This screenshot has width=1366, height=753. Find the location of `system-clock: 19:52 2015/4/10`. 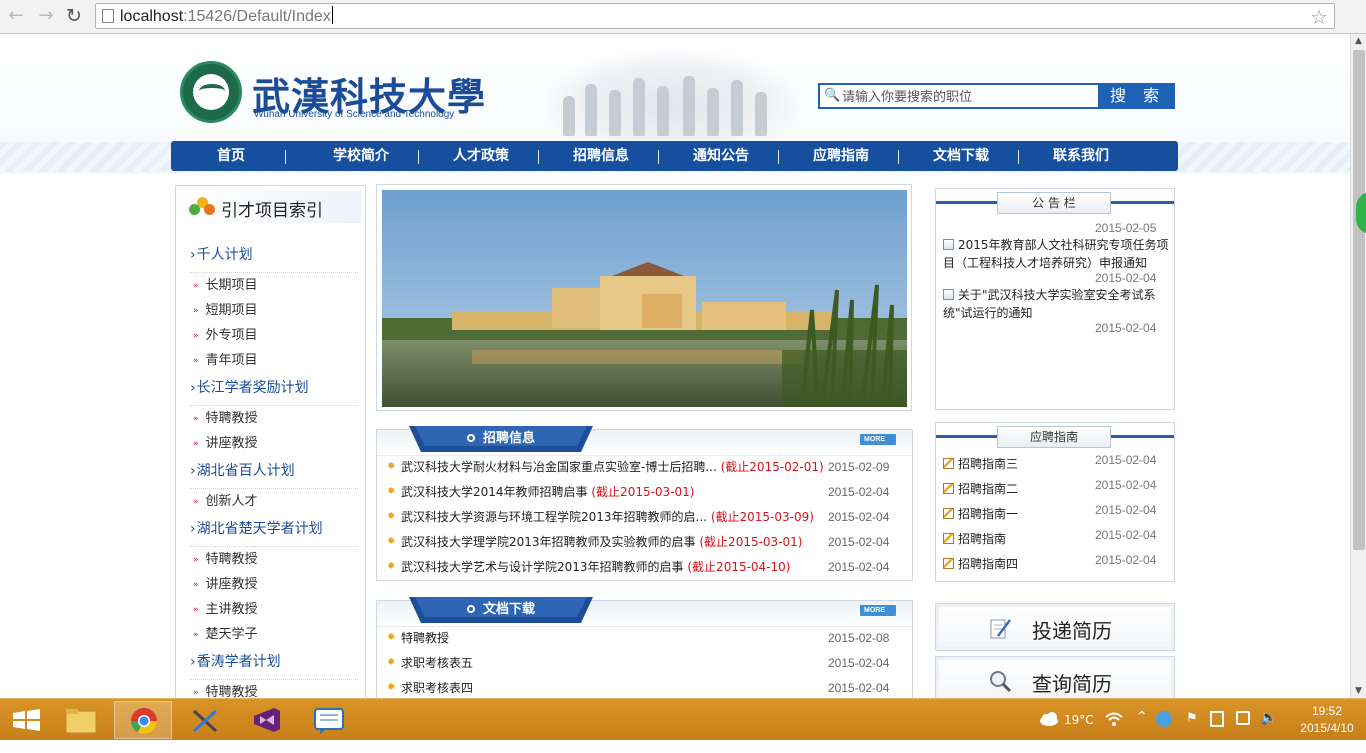

system-clock: 19:52 2015/4/10 is located at coordinates (1327, 720).